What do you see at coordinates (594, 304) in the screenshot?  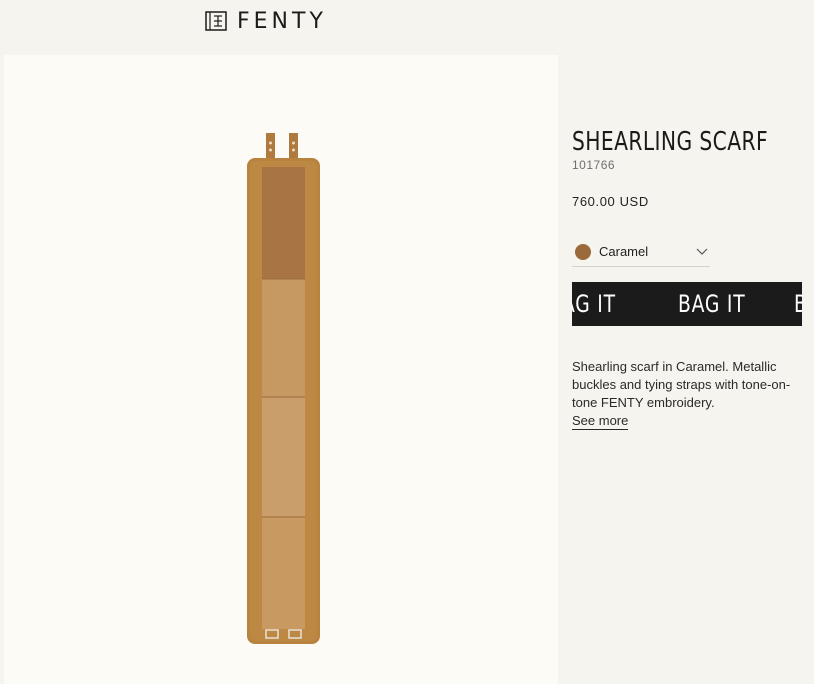 I see `bag-it-text: AG IT` at bounding box center [594, 304].